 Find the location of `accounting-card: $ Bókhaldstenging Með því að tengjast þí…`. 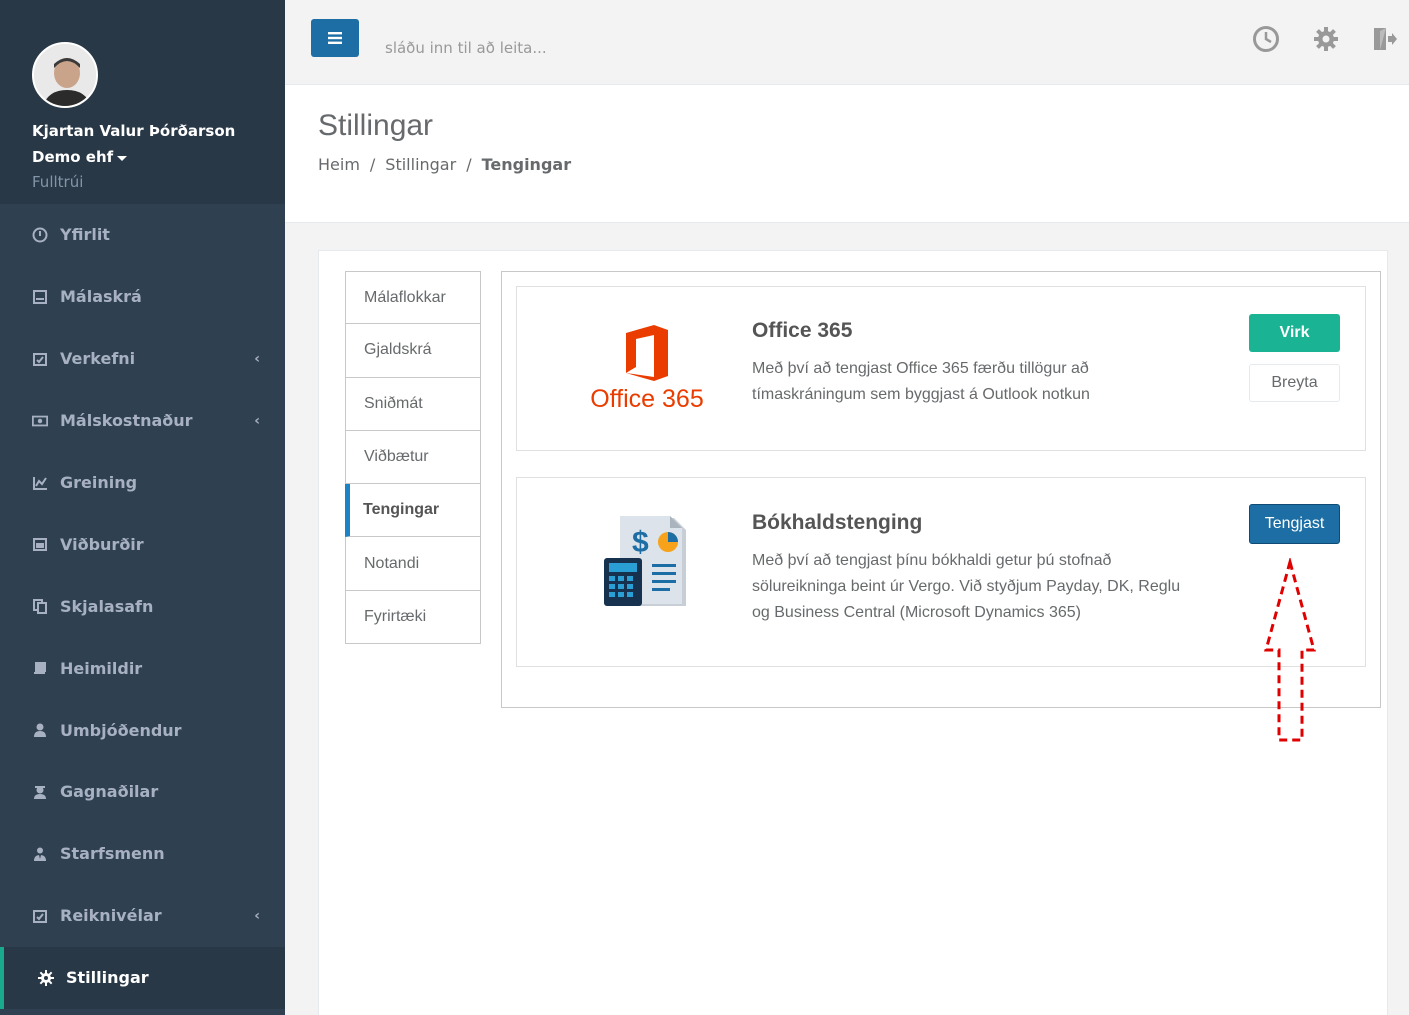

accounting-card: $ Bókhaldstenging Með því að tengjast þí… is located at coordinates (941, 572).